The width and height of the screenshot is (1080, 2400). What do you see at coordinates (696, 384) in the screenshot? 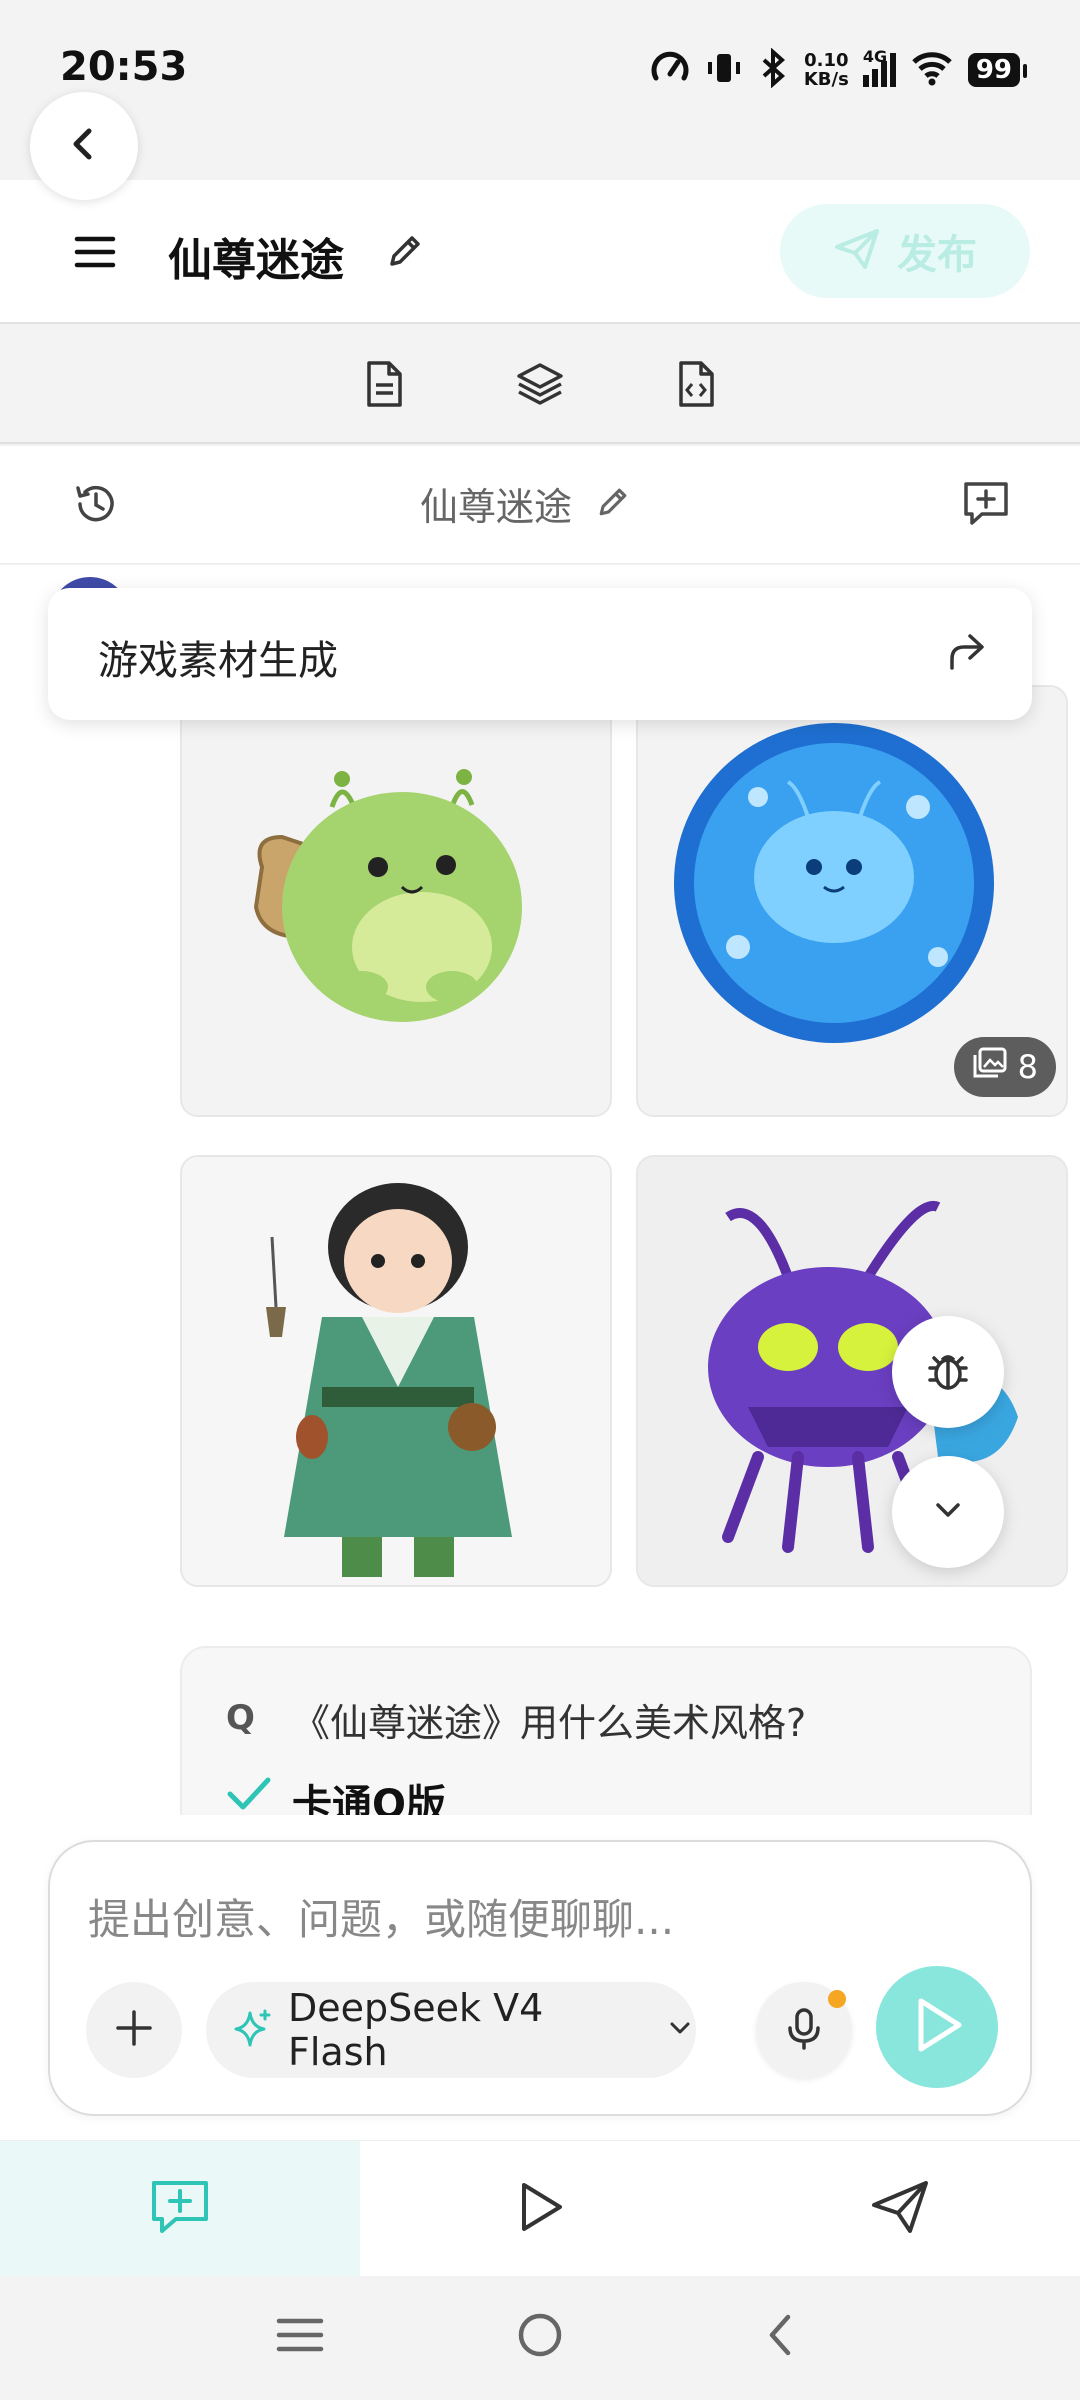
I see `code-file-icon` at bounding box center [696, 384].